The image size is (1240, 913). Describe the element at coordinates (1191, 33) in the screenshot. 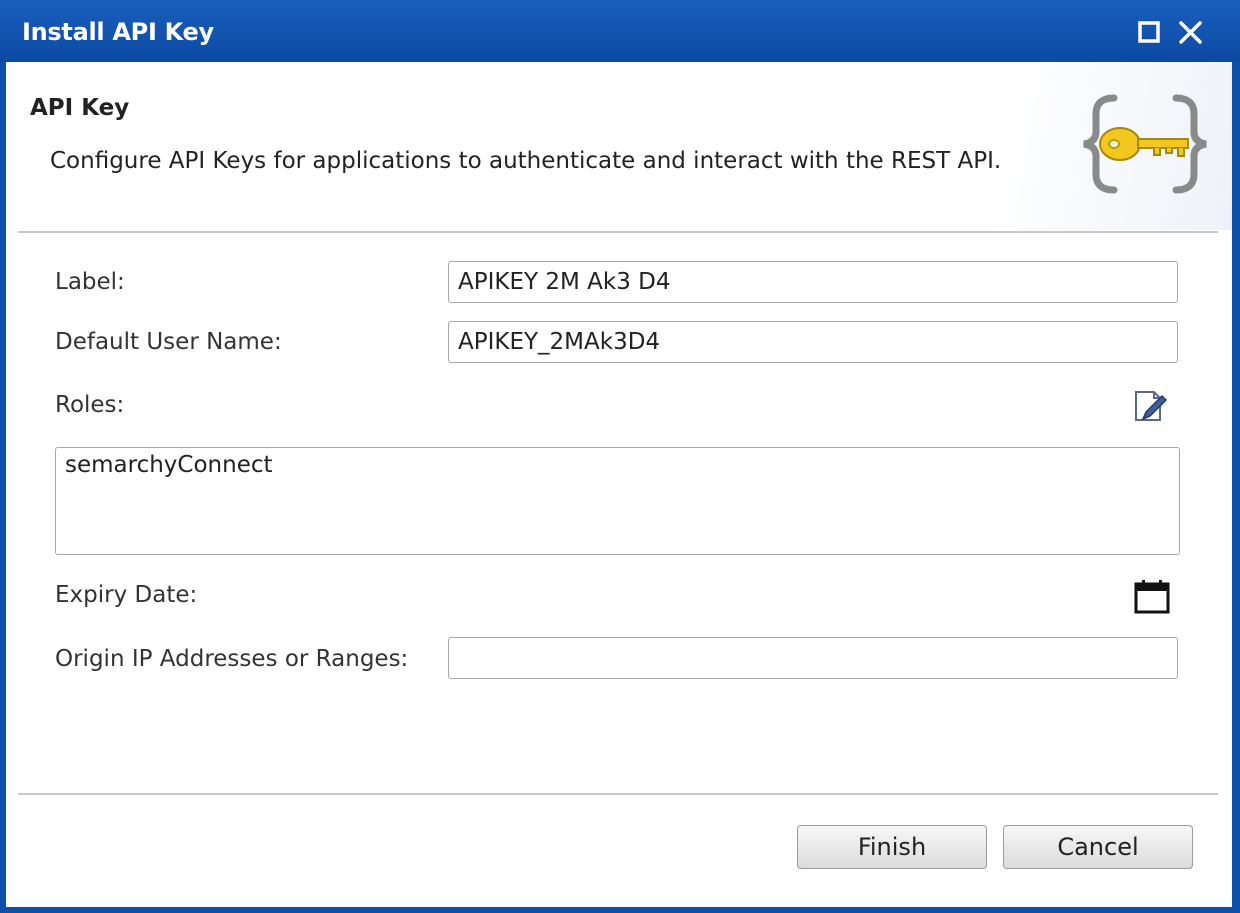

I see `close-icon` at that location.